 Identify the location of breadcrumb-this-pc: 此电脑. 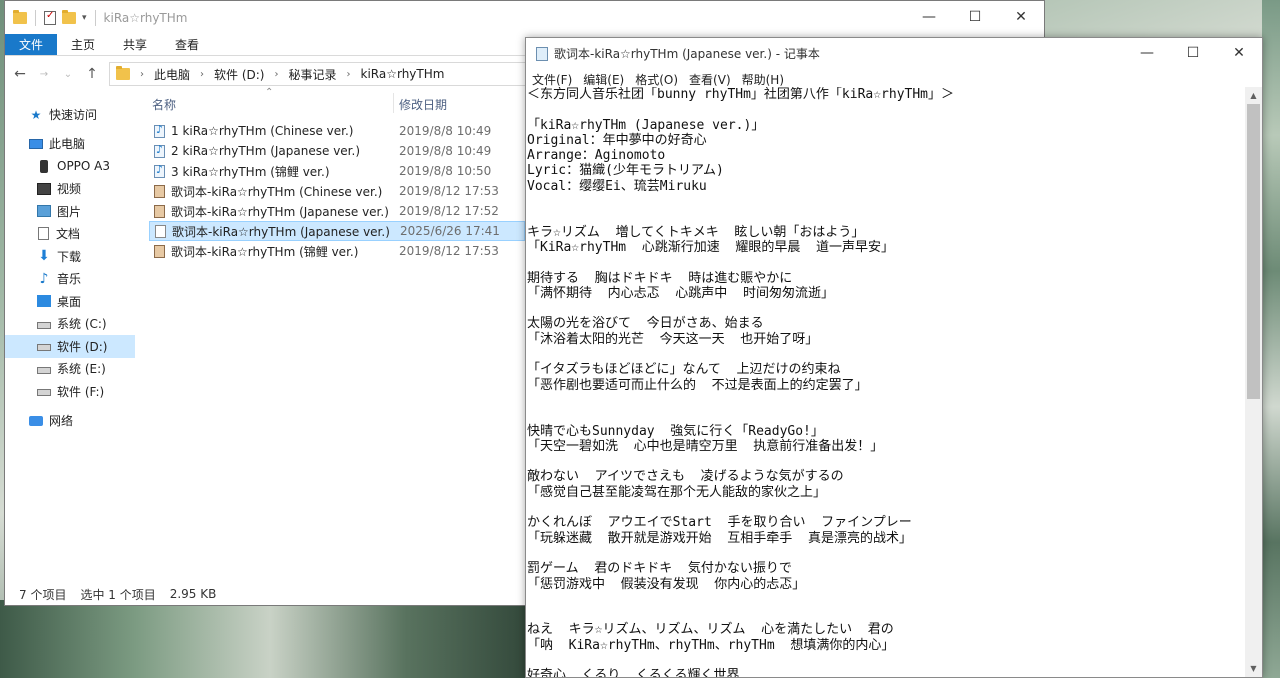
(172, 74).